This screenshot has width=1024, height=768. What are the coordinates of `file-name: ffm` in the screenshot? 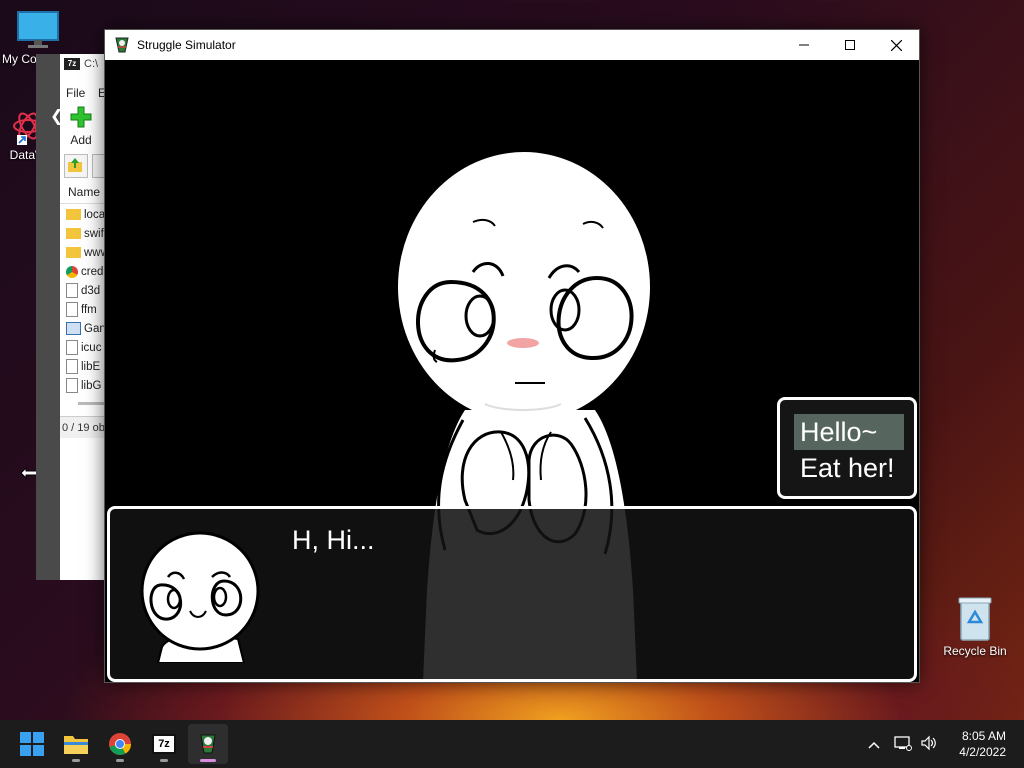 It's located at (89, 309).